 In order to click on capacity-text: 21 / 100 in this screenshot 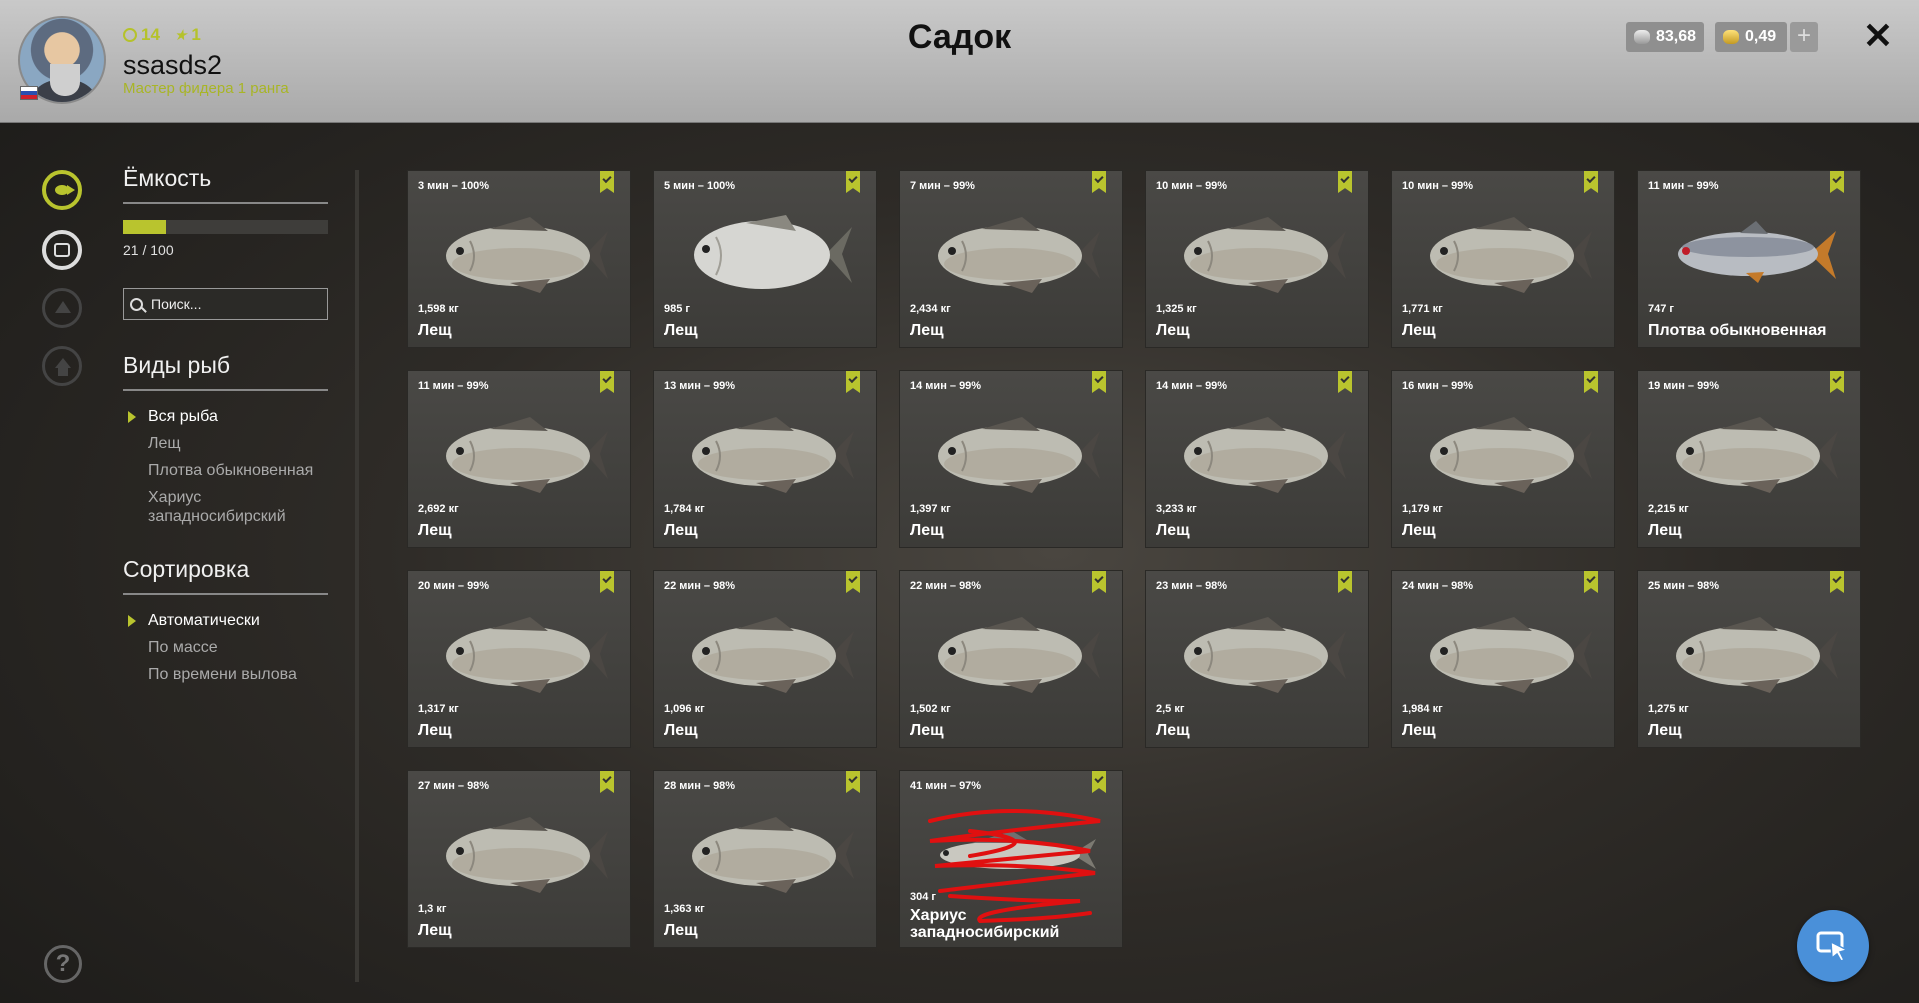, I will do `click(148, 250)`.